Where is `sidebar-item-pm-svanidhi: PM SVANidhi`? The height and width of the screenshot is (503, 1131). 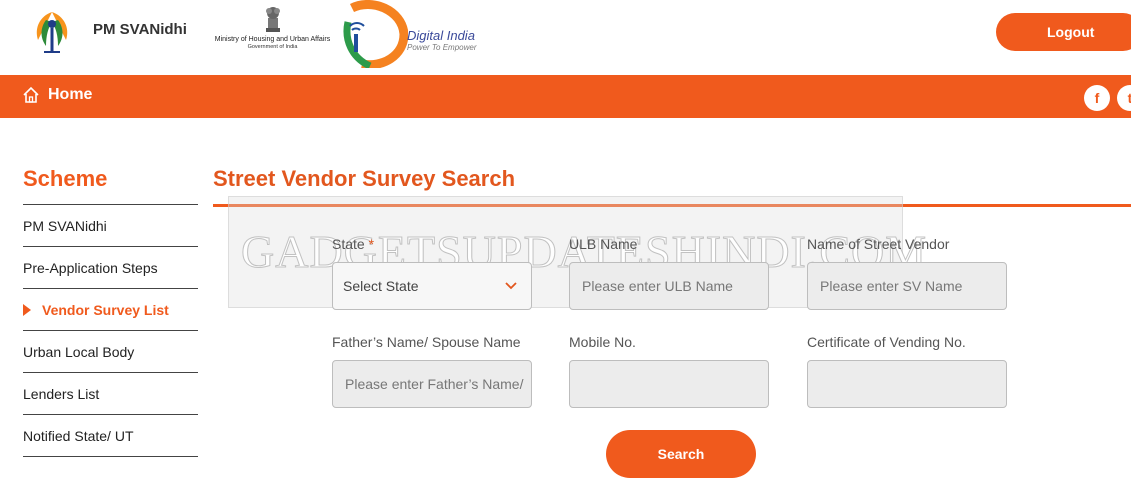
sidebar-item-pm-svanidhi: PM SVANidhi is located at coordinates (110, 226).